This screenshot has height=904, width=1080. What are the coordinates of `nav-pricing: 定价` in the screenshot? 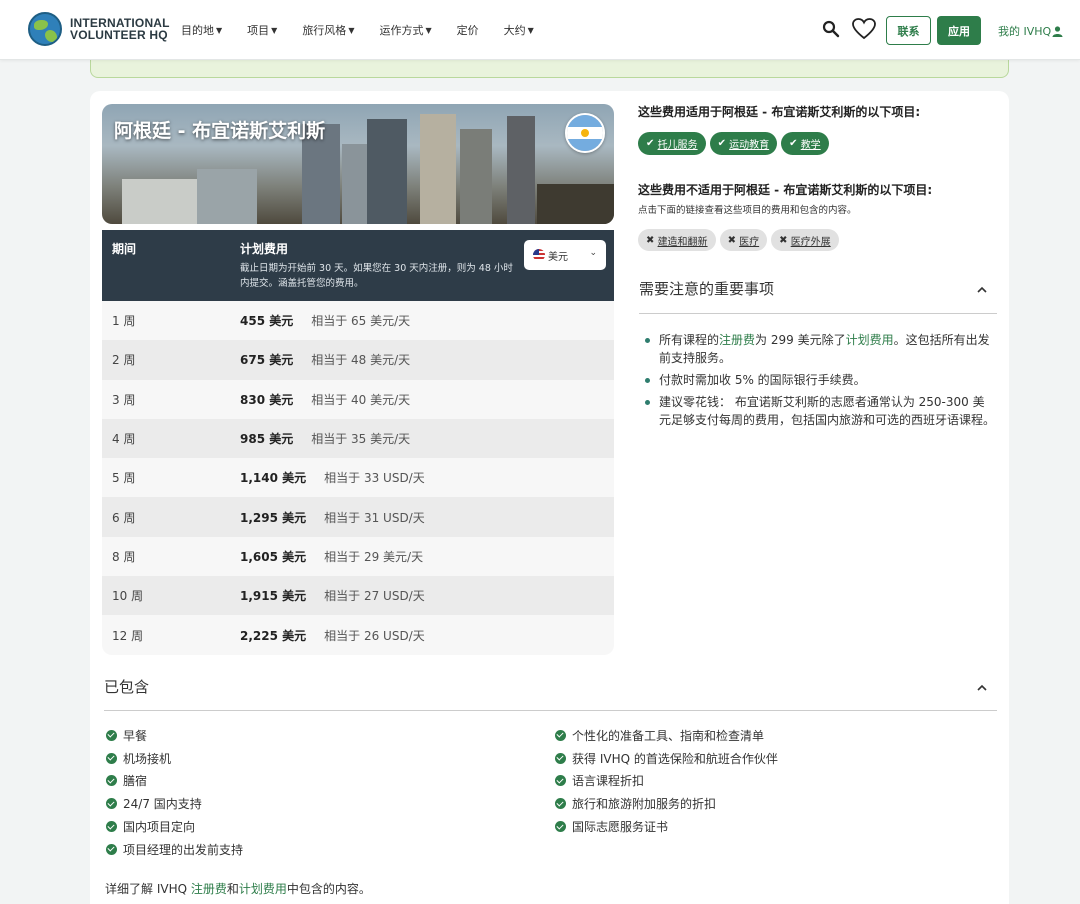 It's located at (468, 30).